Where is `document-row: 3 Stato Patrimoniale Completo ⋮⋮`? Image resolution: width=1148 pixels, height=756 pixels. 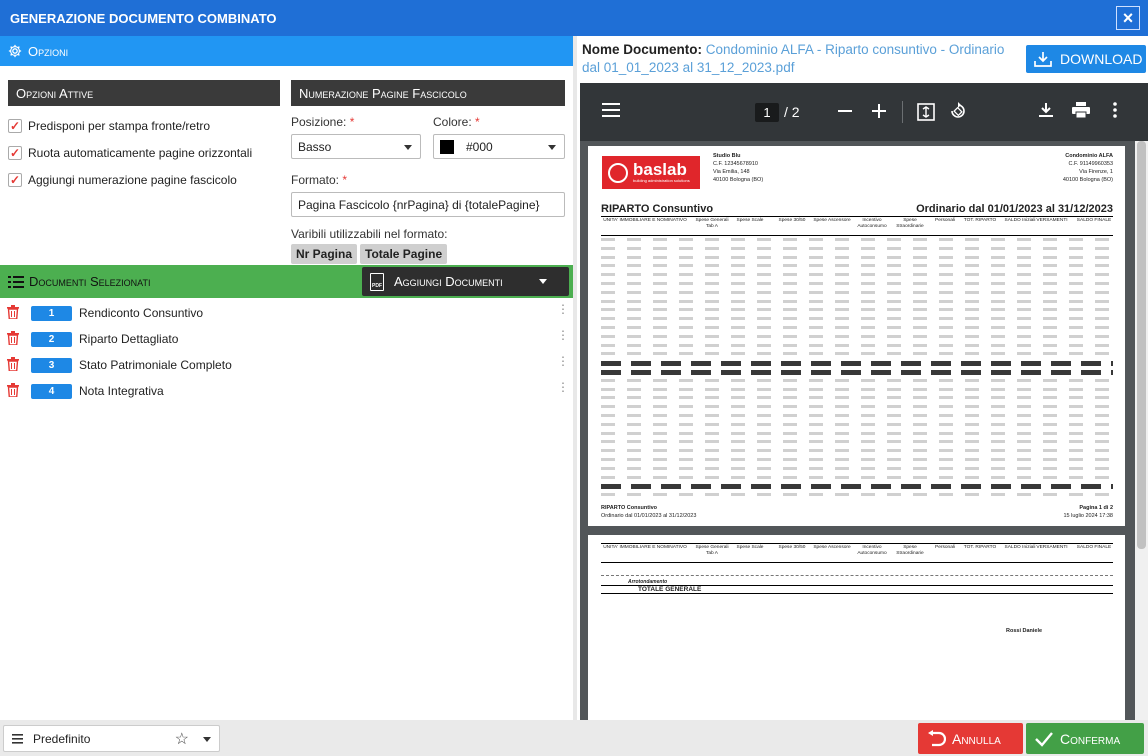
document-row: 3 Stato Patrimoniale Completo ⋮⋮ is located at coordinates (286, 365).